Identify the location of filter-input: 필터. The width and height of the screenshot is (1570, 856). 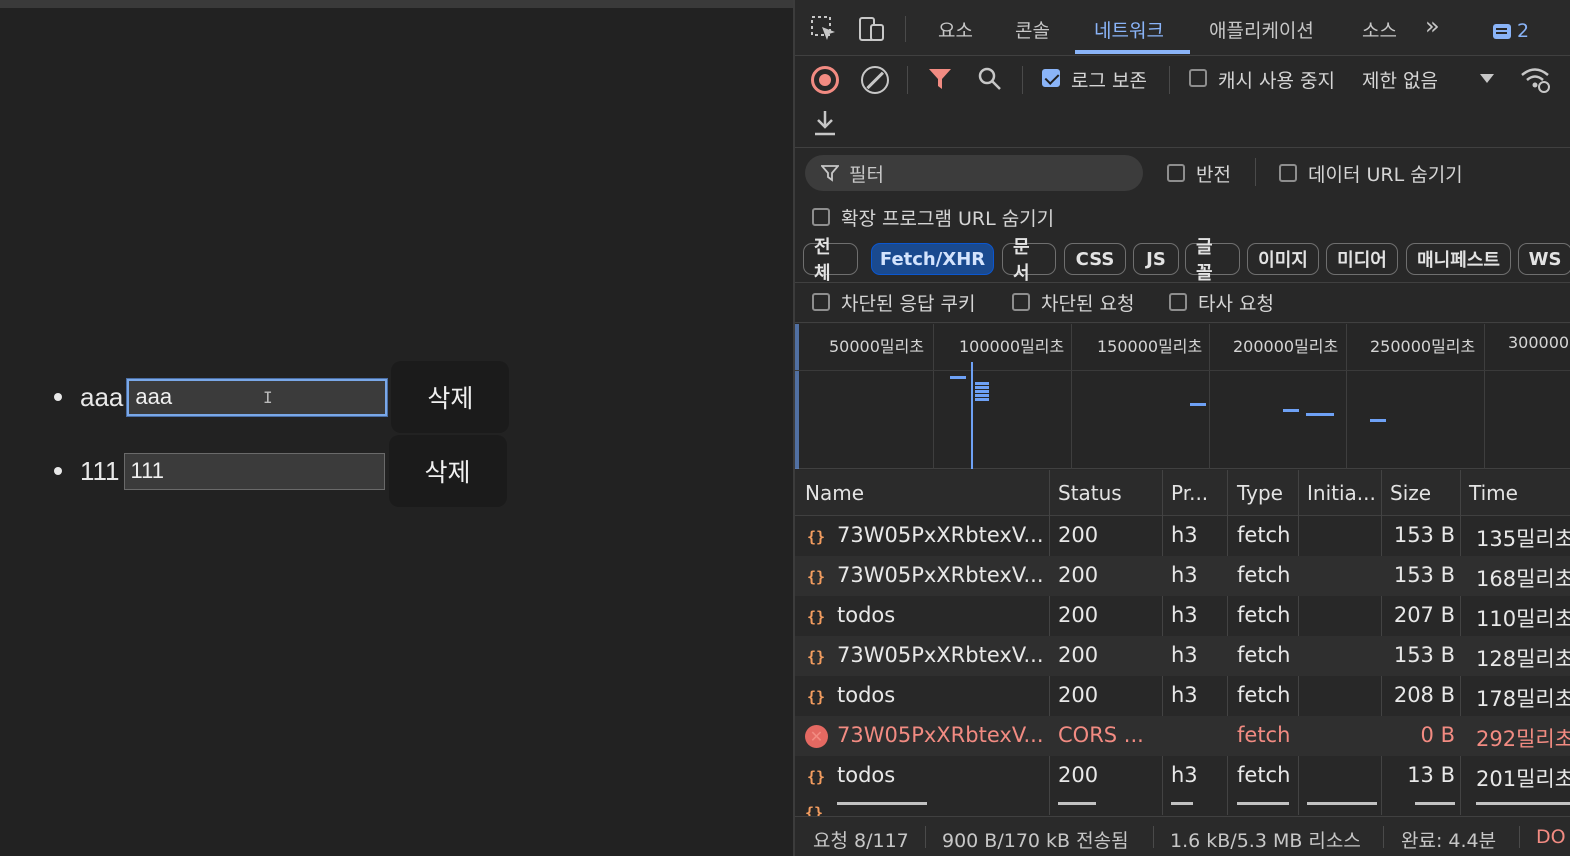
(974, 173).